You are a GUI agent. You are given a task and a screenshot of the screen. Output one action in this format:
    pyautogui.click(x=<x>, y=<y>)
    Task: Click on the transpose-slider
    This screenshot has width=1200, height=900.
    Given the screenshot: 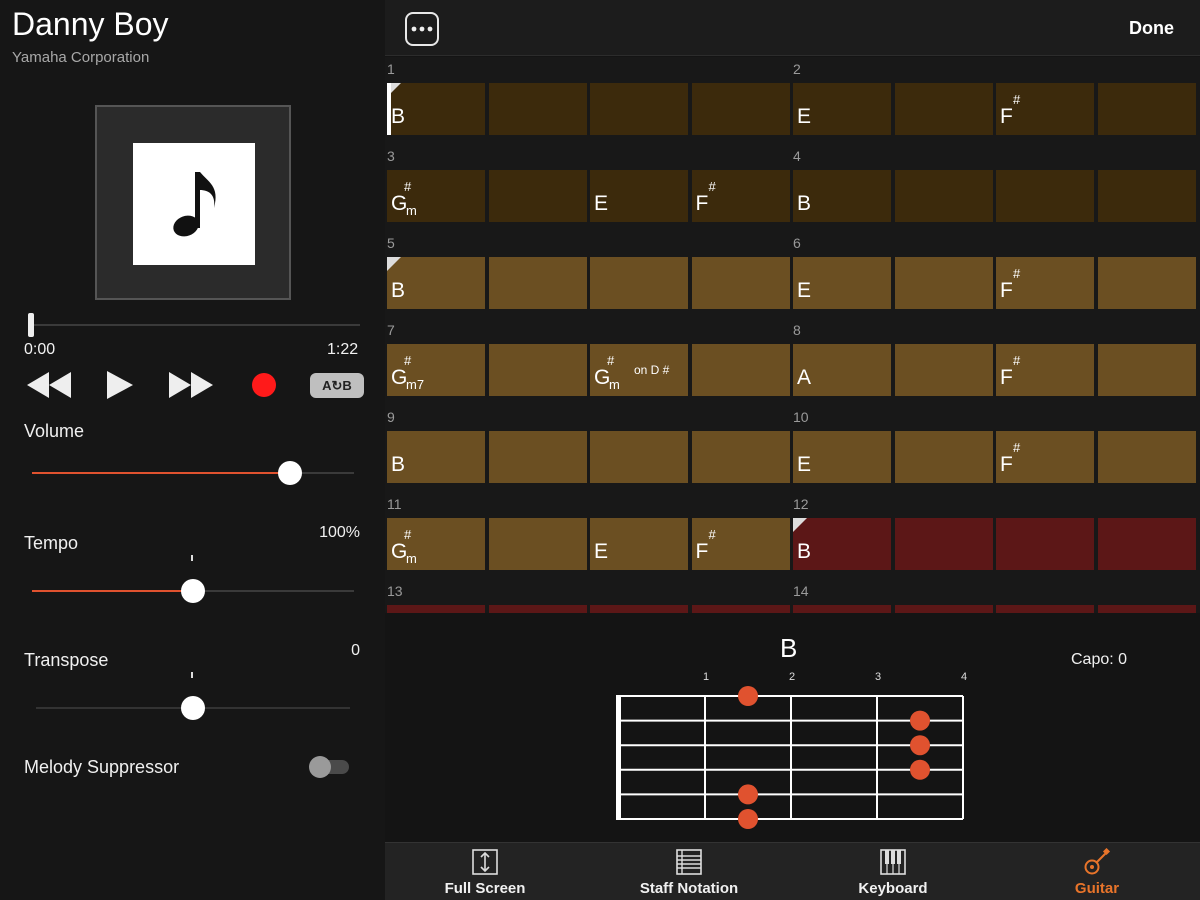 What is the action you would take?
    pyautogui.click(x=193, y=708)
    